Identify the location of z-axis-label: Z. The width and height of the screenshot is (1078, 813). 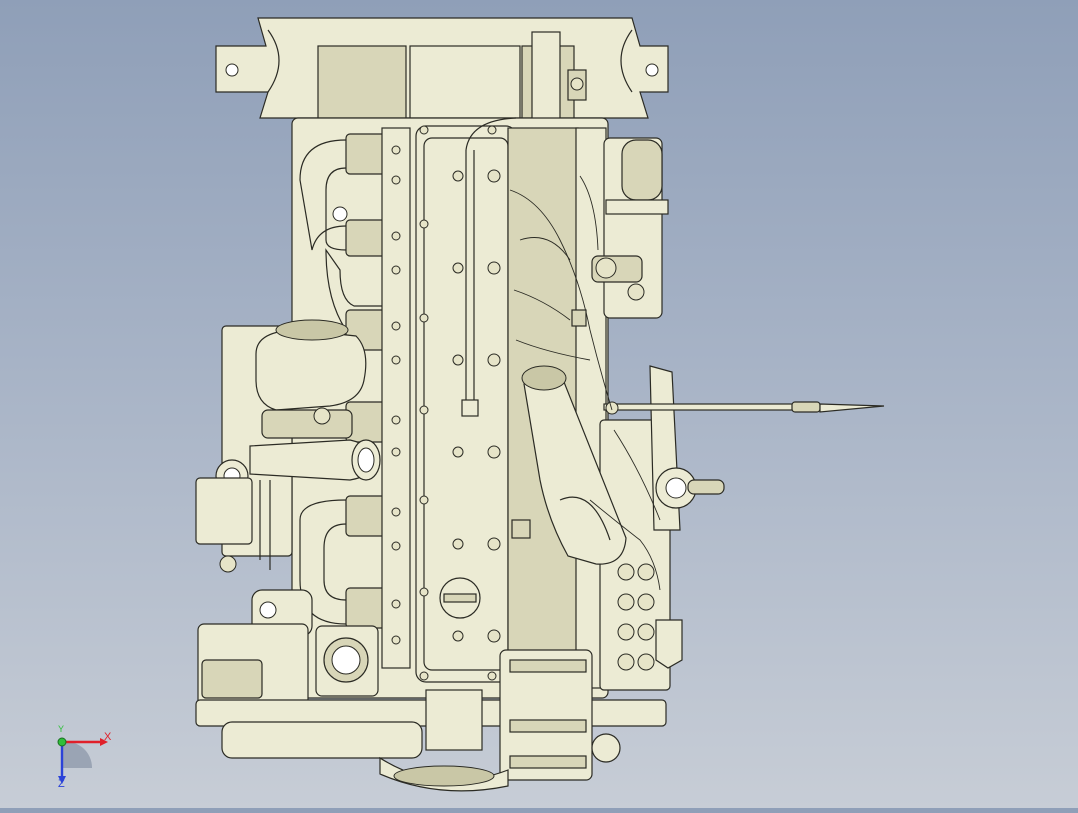
(61, 784).